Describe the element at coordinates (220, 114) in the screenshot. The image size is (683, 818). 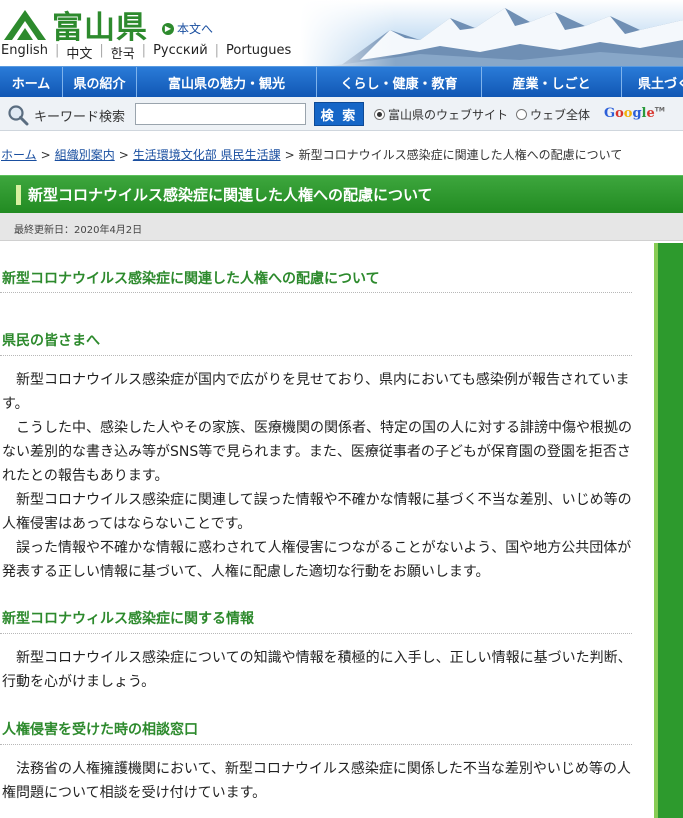
I see `search-input` at that location.